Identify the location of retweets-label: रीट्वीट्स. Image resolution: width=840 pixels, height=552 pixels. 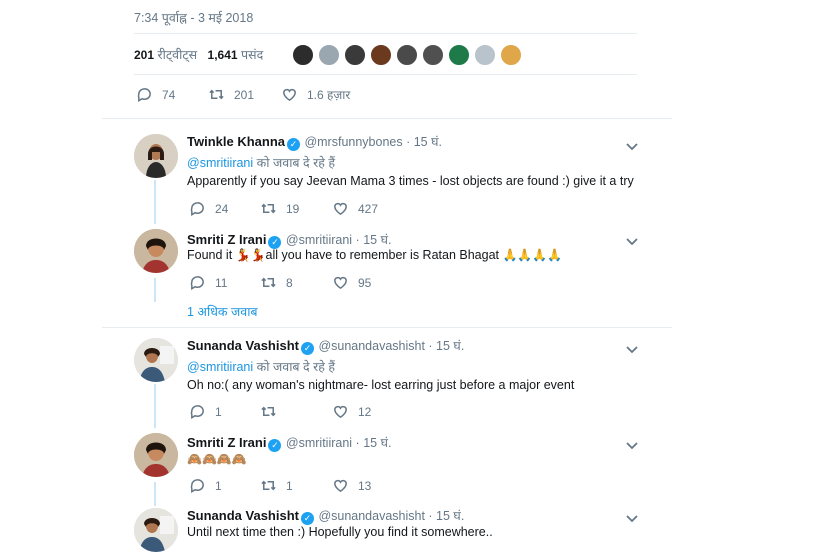
(178, 55).